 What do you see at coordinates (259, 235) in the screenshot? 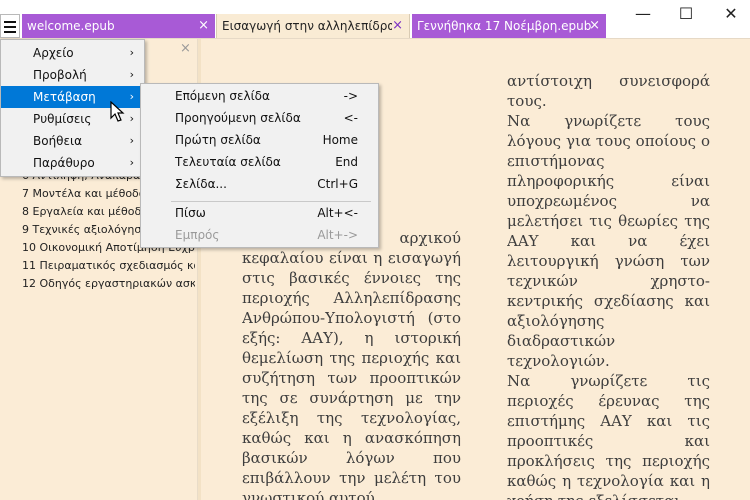
I see `submenu-item-forward: Εμπρός Alt+->` at bounding box center [259, 235].